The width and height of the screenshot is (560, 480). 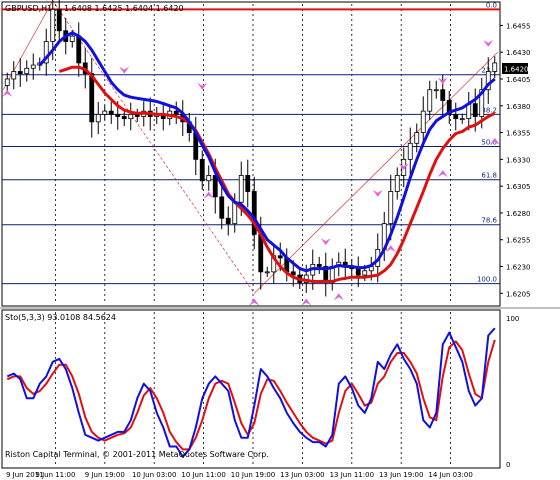 What do you see at coordinates (518, 160) in the screenshot?
I see `price-tick-label: 1.6330` at bounding box center [518, 160].